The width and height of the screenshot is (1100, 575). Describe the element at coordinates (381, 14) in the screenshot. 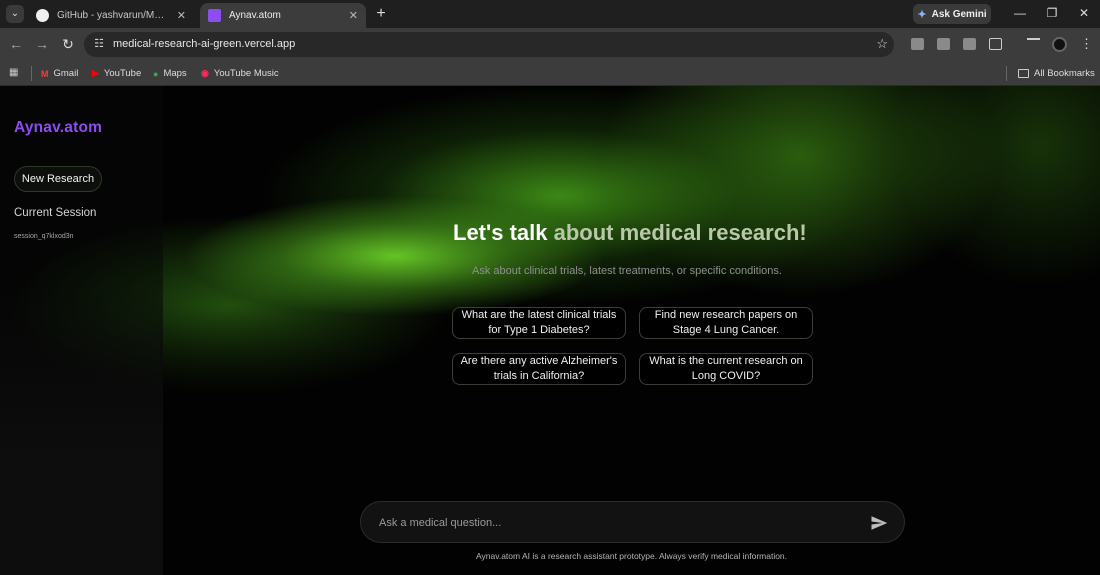

I see `new-tab-icon: +` at that location.